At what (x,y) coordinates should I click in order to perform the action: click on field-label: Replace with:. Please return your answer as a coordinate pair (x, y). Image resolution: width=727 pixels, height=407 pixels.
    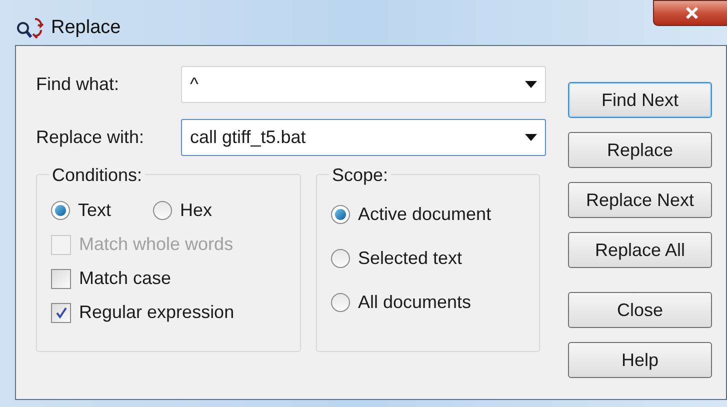
    Looking at the image, I should click on (91, 137).